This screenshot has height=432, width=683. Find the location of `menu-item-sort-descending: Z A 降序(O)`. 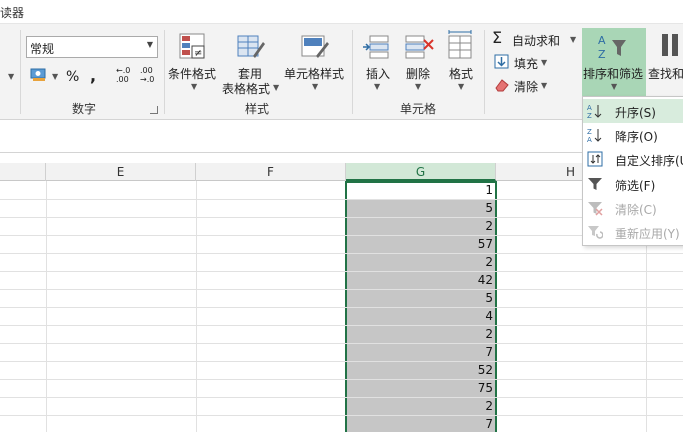

menu-item-sort-descending: Z A 降序(O) is located at coordinates (633, 135).